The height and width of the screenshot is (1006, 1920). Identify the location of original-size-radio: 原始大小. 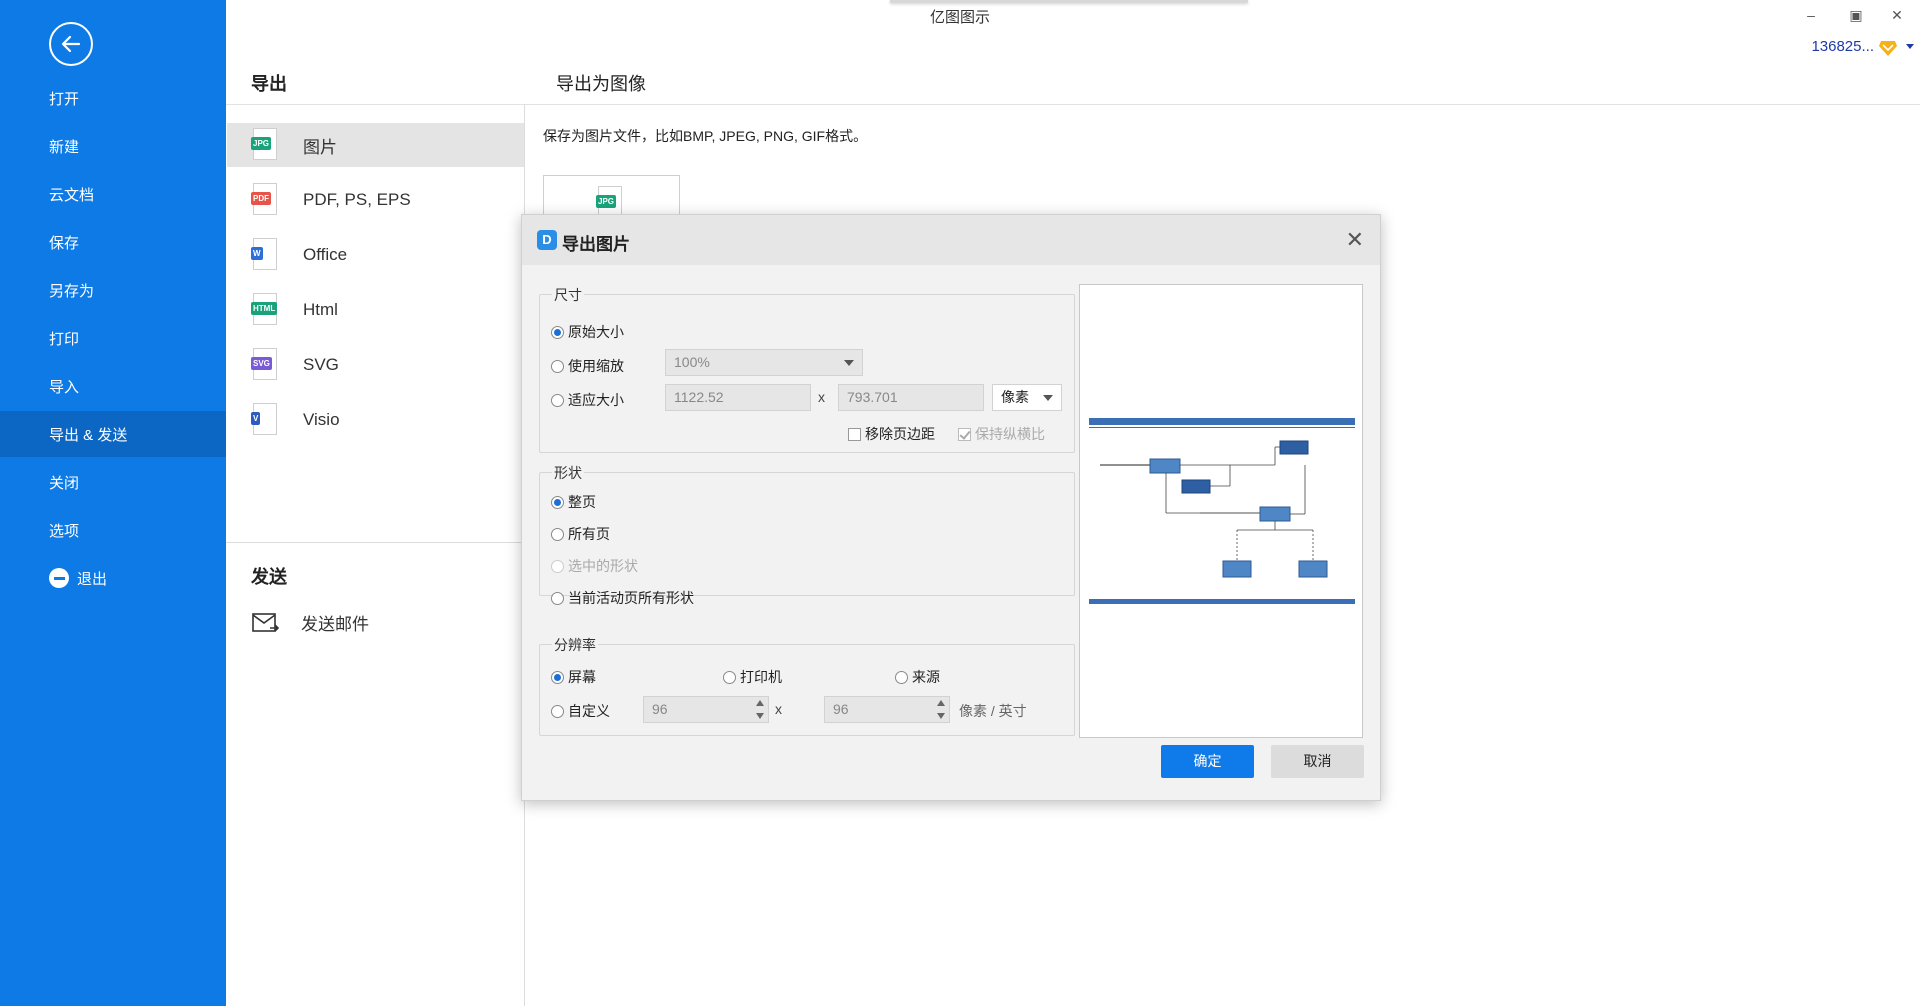
(587, 332).